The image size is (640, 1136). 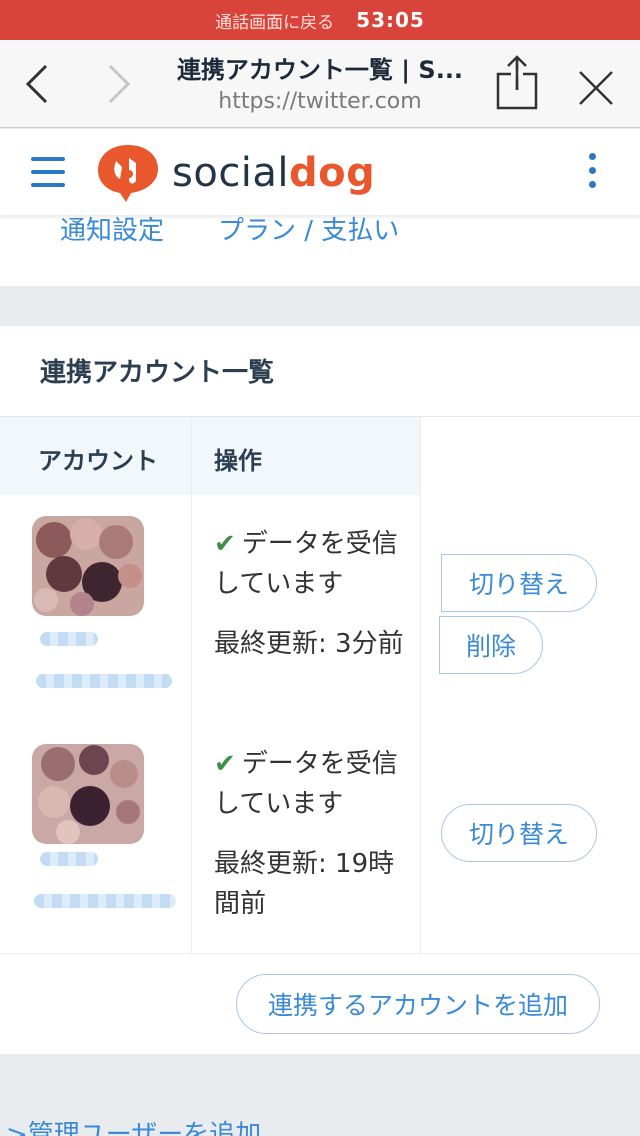 What do you see at coordinates (309, 644) in the screenshot?
I see `last-updated: 最終更新: 3分前` at bounding box center [309, 644].